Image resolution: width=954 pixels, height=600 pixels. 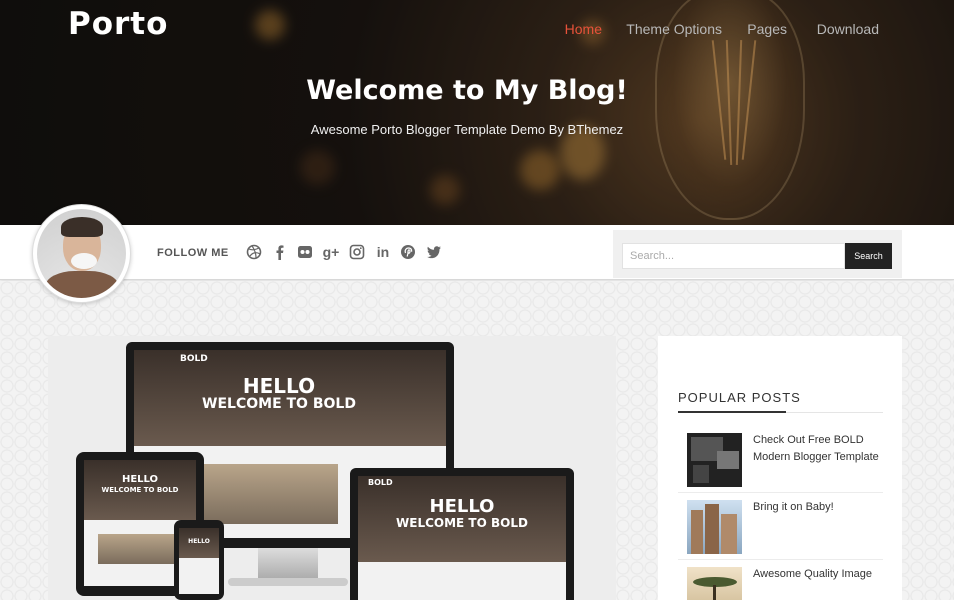 What do you see at coordinates (280, 252) in the screenshot?
I see `facebook-icon` at bounding box center [280, 252].